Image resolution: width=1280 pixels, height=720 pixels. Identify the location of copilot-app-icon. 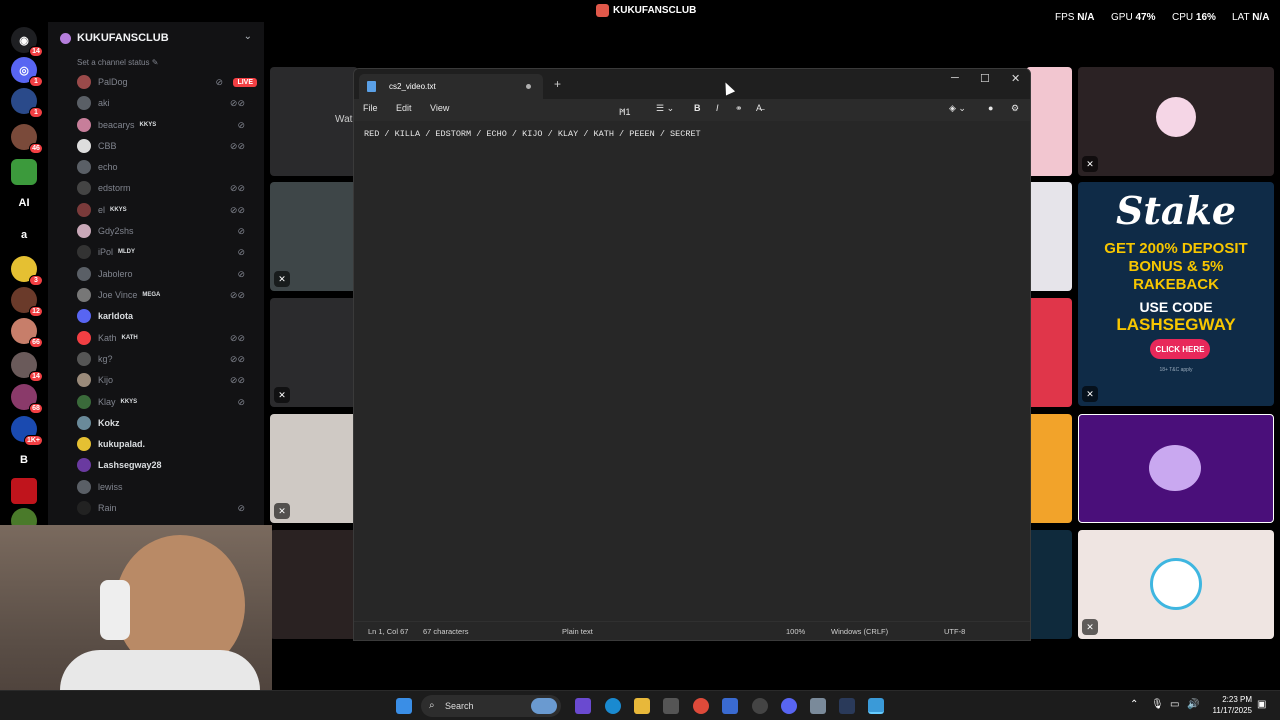
(583, 706).